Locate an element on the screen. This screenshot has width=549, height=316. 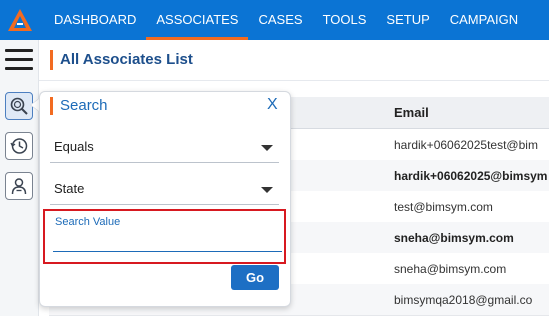
operator-select: Equals is located at coordinates (164, 147).